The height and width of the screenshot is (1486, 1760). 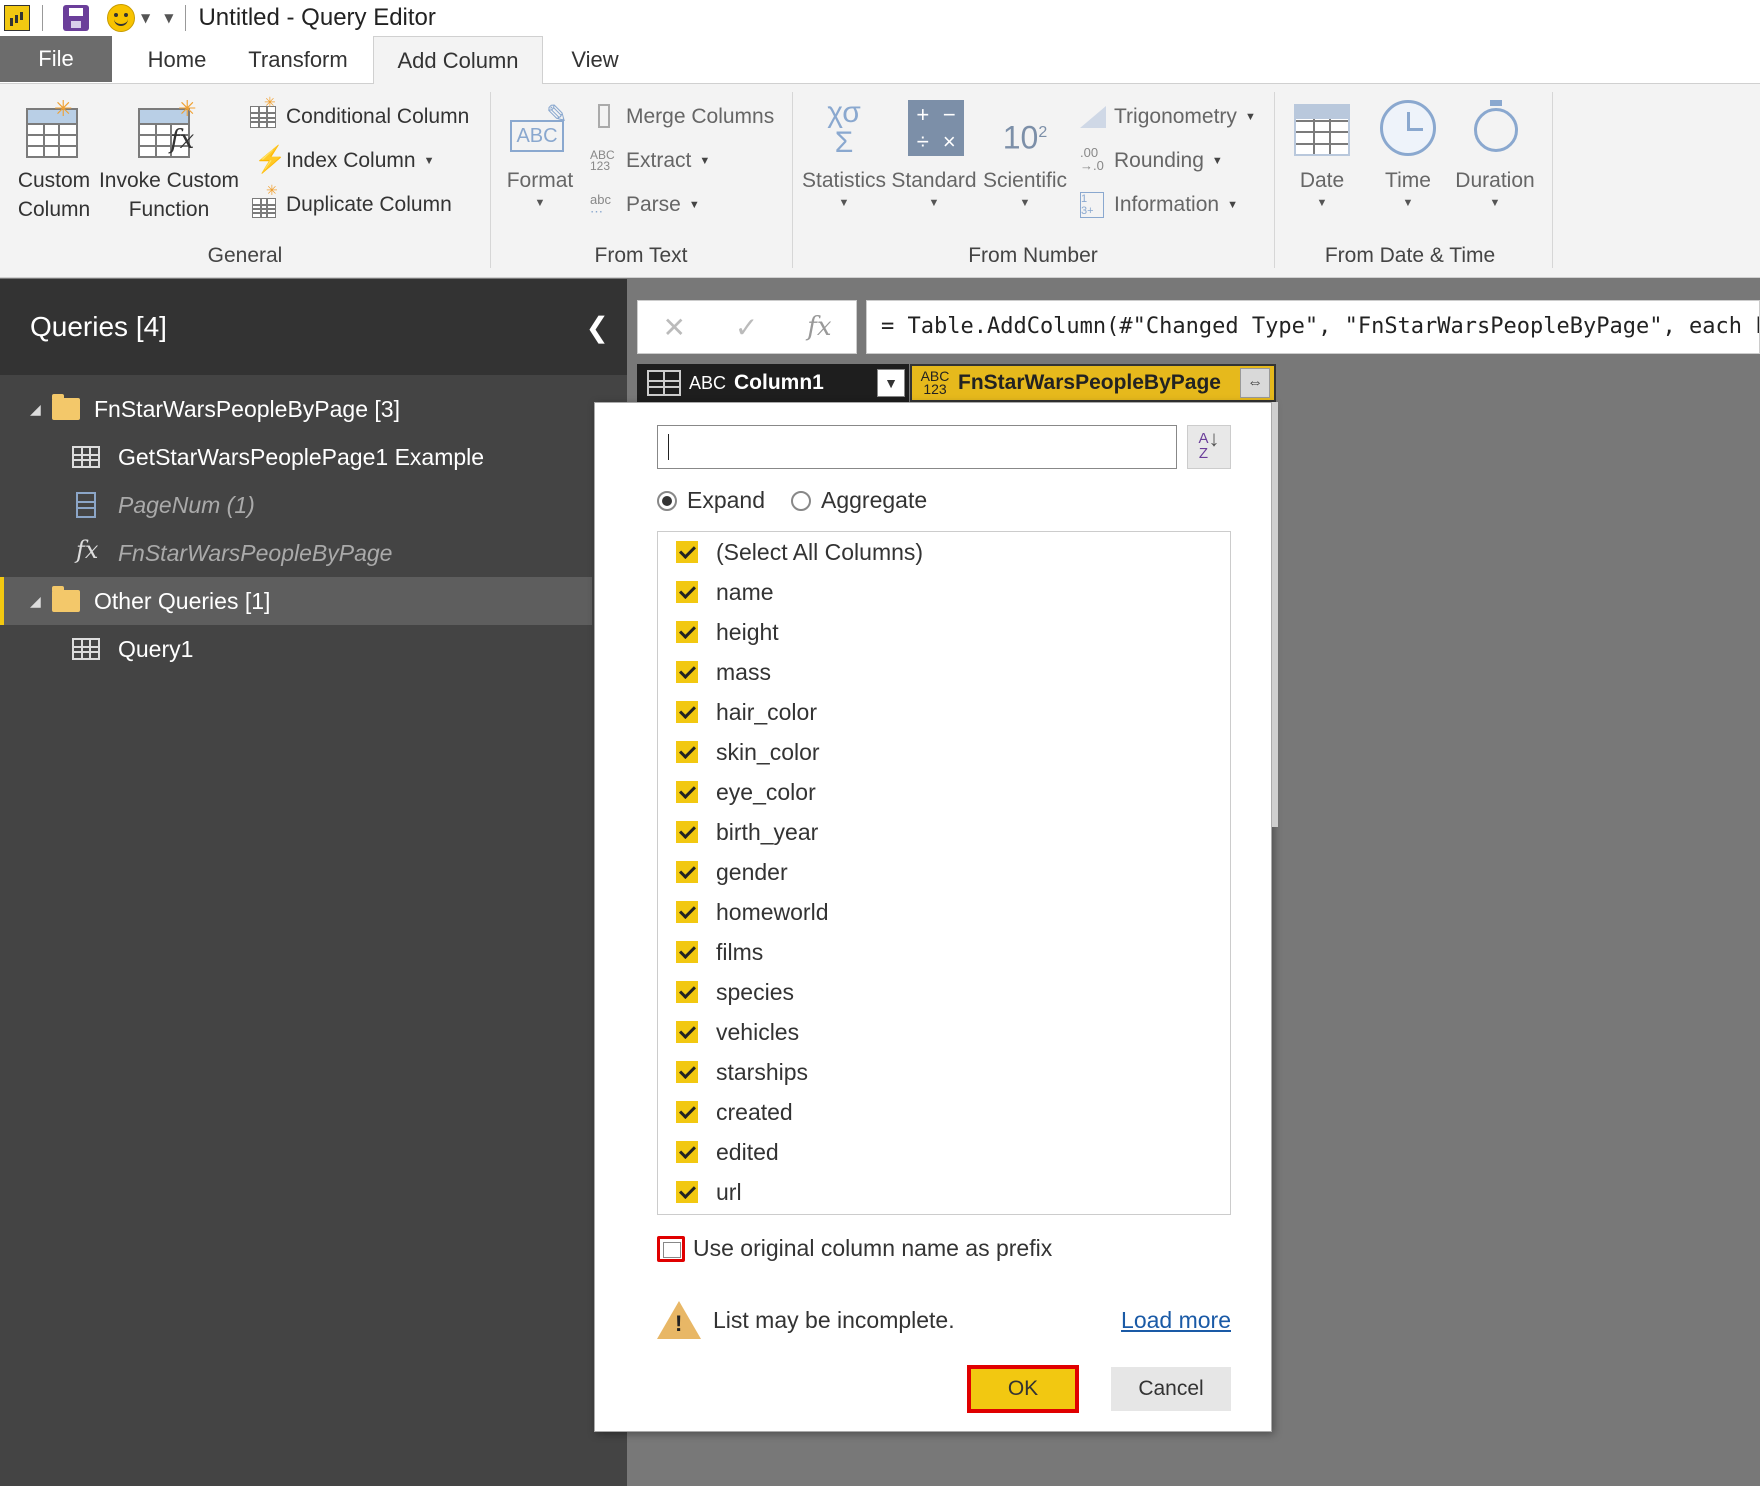 What do you see at coordinates (296, 553) in the screenshot?
I see `query-item-fnstarwarspeoplebypage: fx FnStarWarsPeopleByPage` at bounding box center [296, 553].